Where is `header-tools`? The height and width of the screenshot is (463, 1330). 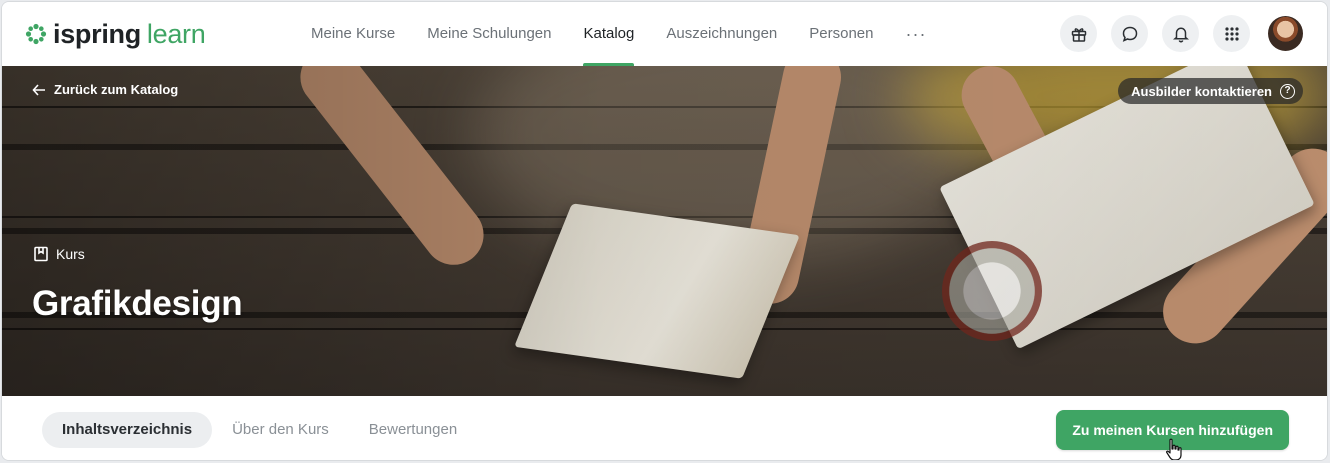
header-tools is located at coordinates (1181, 33).